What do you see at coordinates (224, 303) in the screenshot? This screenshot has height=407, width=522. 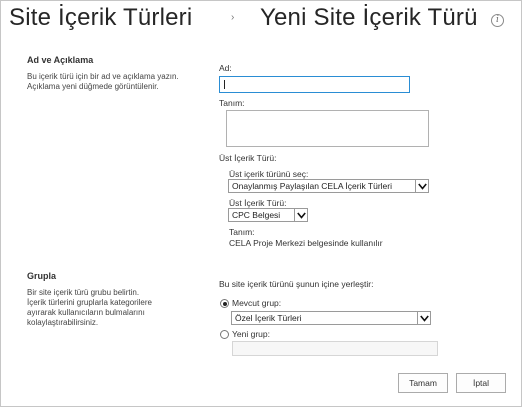 I see `existing-group-radio` at bounding box center [224, 303].